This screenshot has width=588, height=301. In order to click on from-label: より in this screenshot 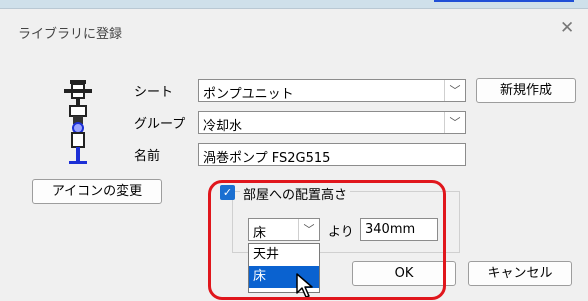, I will do `click(341, 232)`.